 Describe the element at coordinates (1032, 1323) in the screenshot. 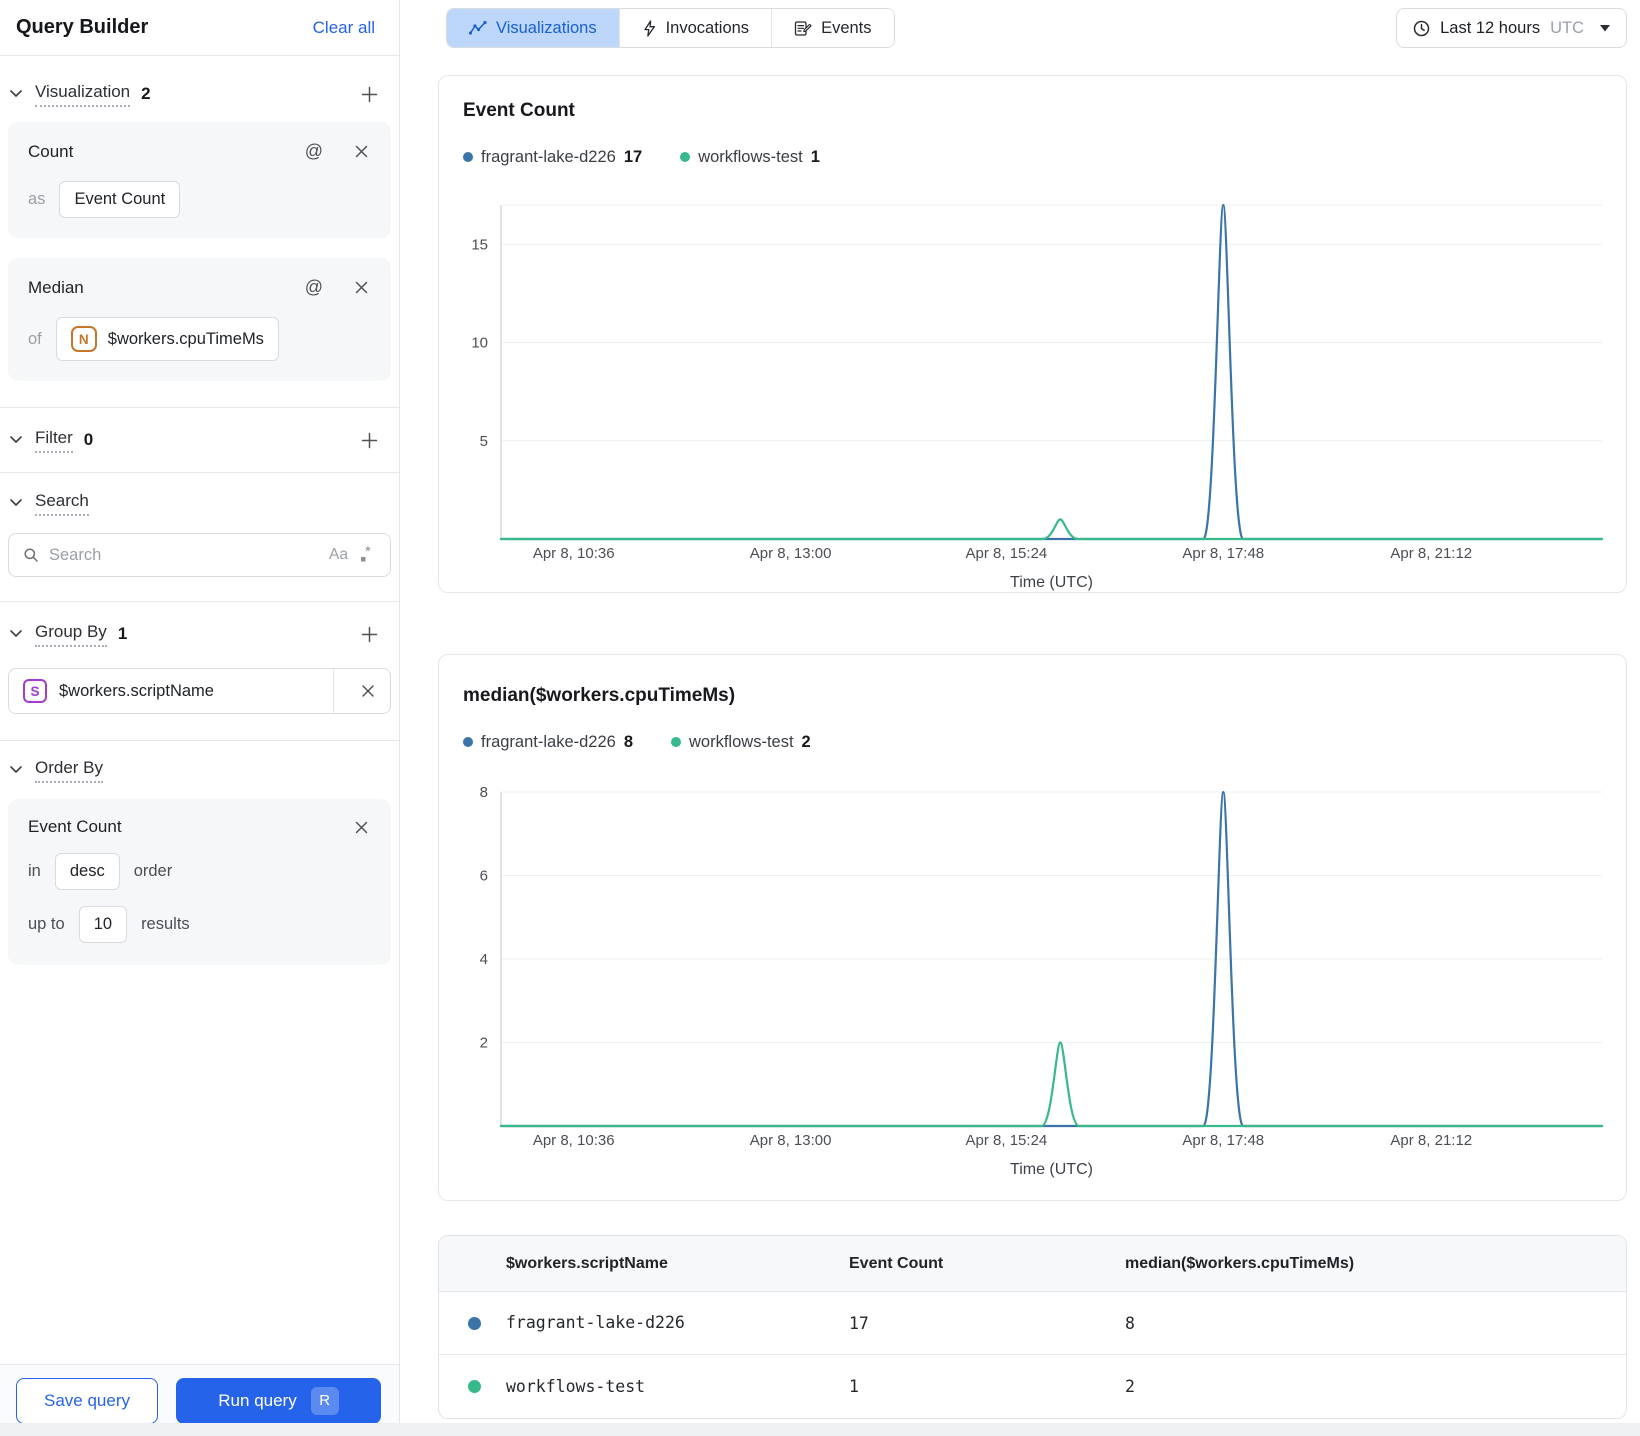

I see `table-row: fragrant-lake-d226 17 8` at that location.